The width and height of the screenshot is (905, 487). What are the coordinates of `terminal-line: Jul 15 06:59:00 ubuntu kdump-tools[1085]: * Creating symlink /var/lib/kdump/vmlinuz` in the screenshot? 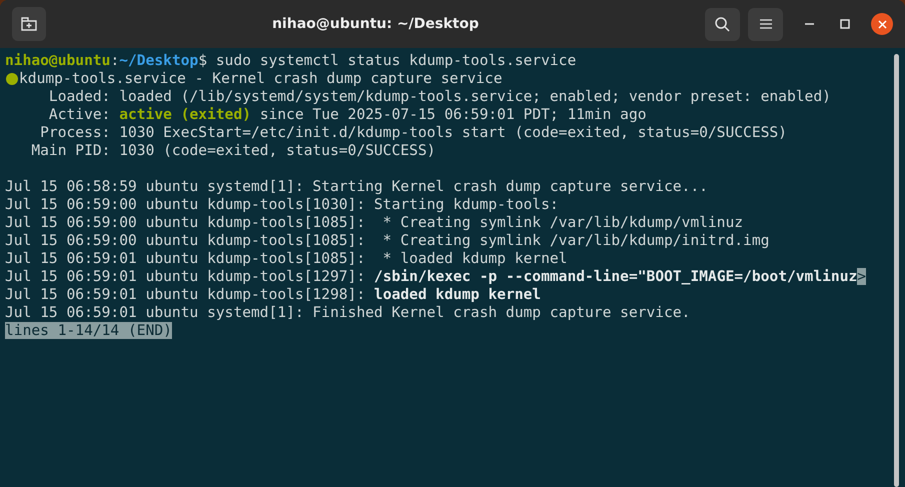 It's located at (374, 223).